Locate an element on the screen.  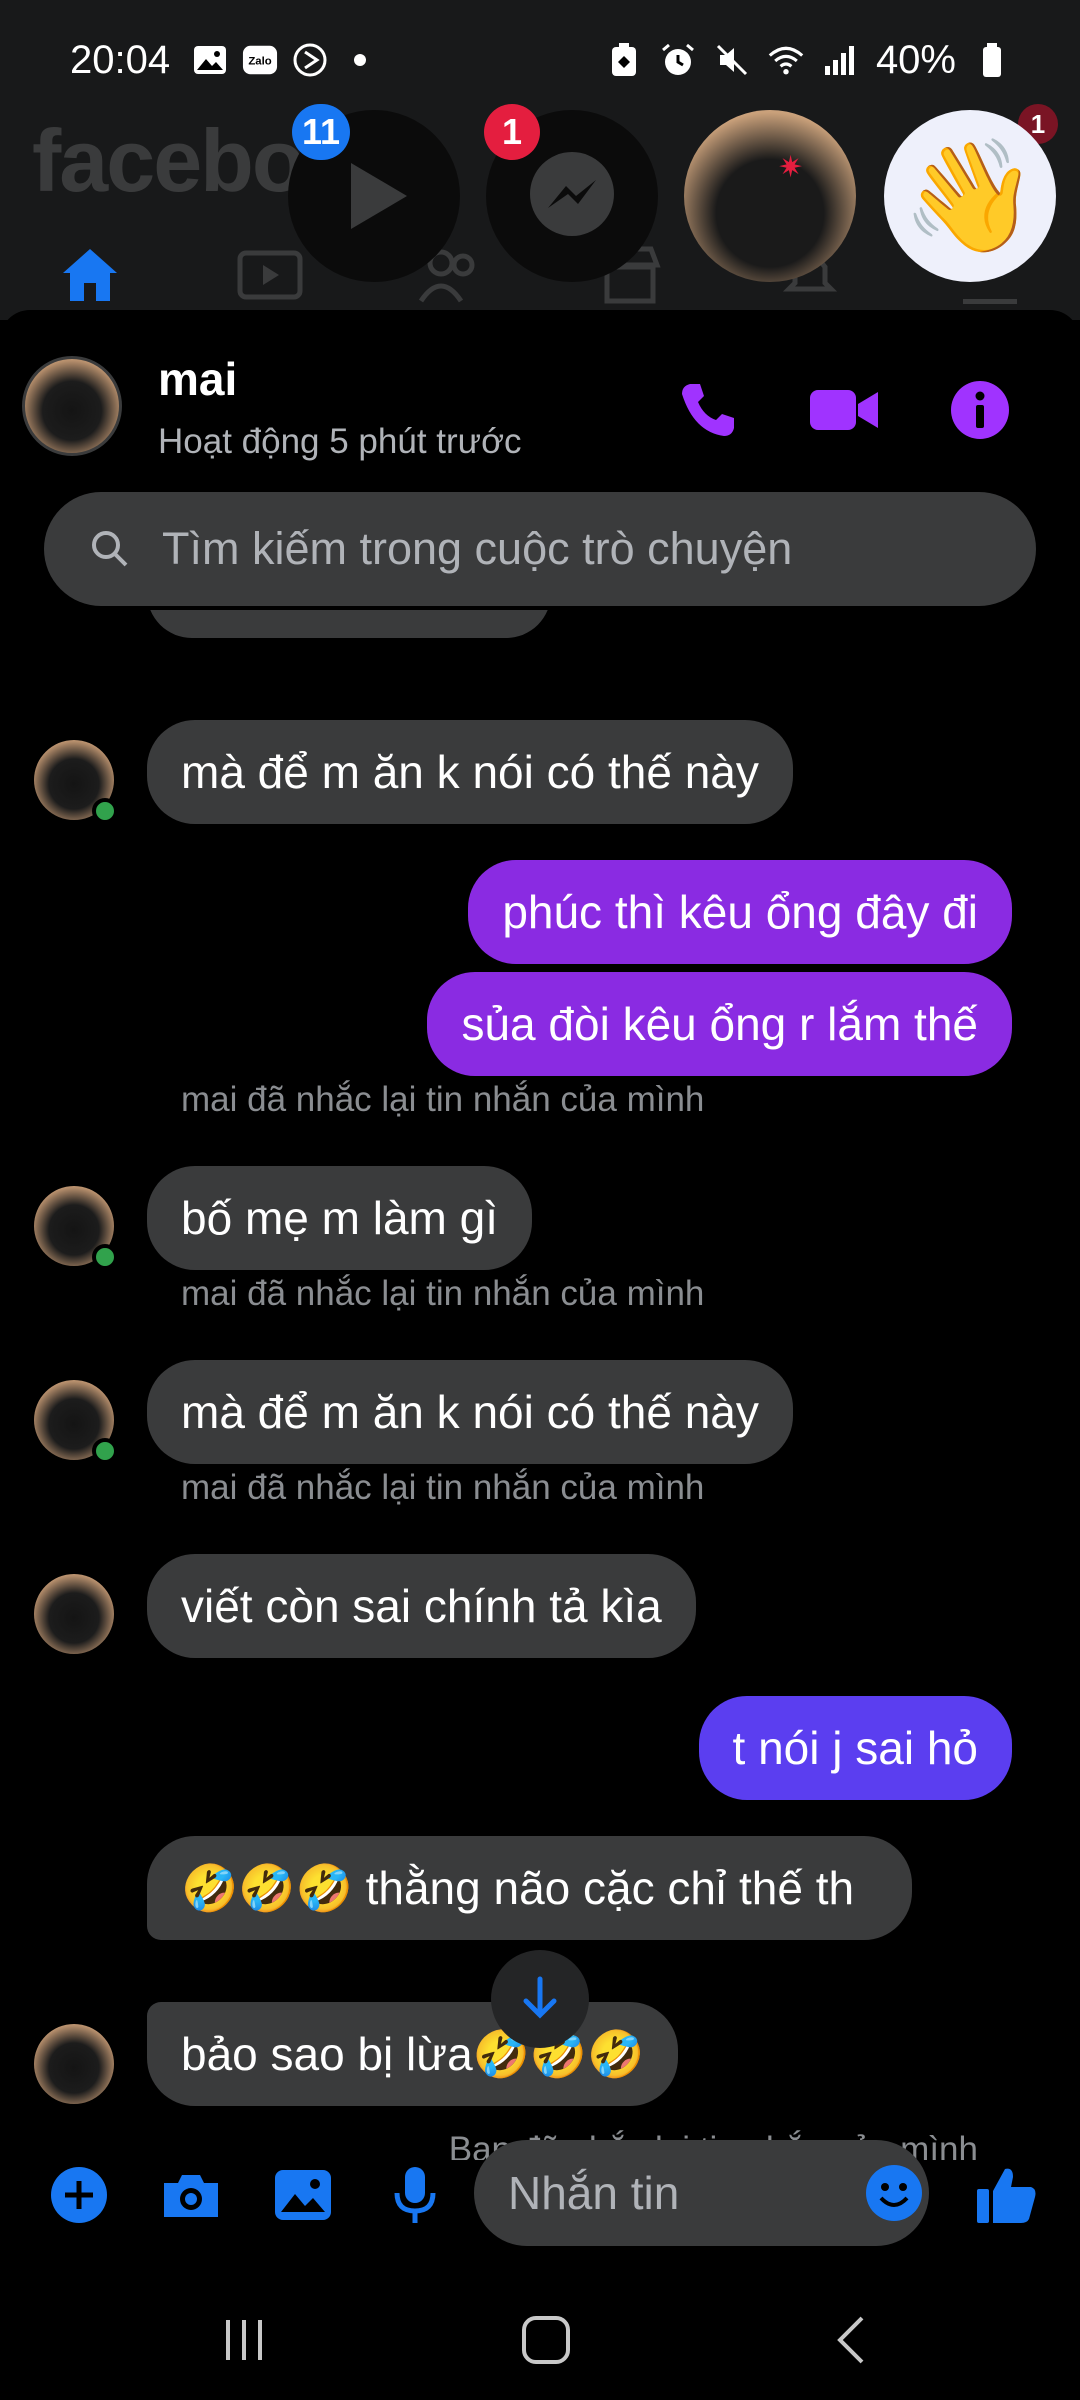
angry-icon: ✷ is located at coordinates (791, 167).